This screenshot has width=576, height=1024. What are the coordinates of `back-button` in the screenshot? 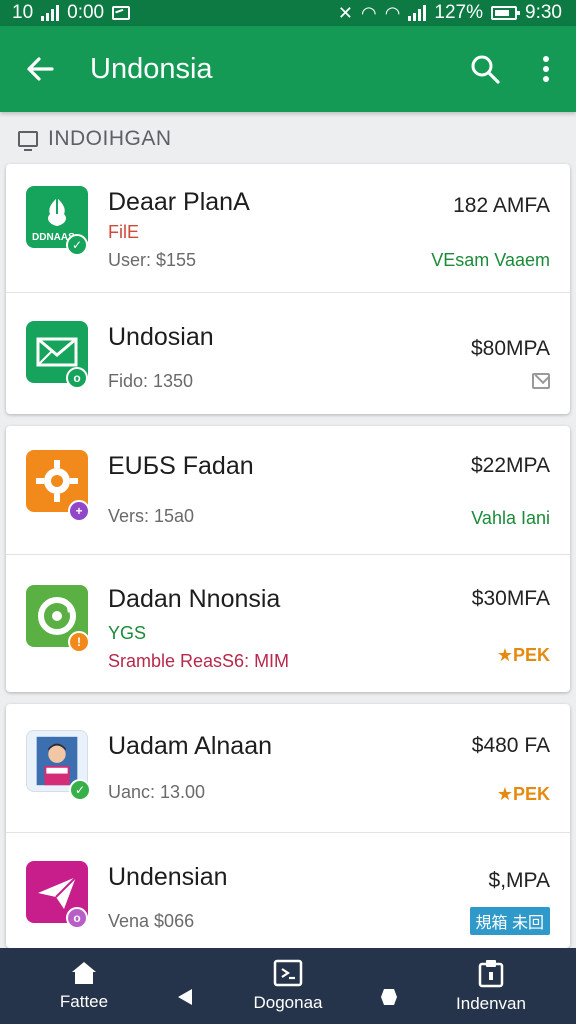 It's located at (40, 69).